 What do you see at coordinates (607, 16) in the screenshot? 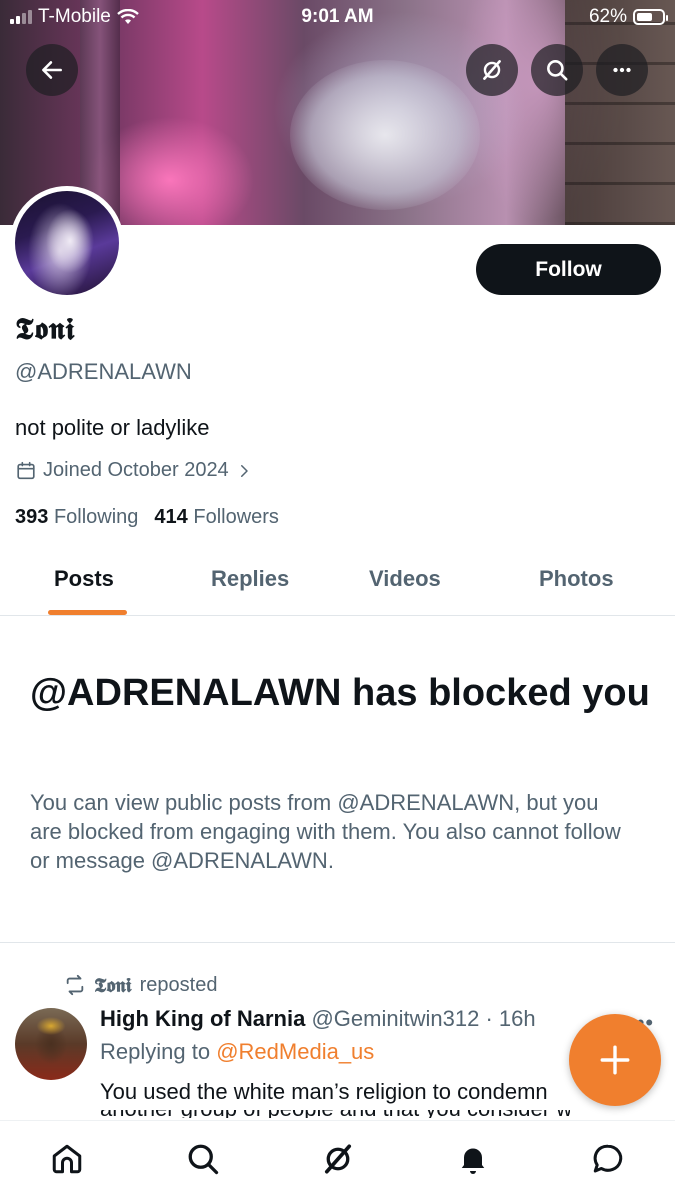
I see `battery-percent: 62%` at bounding box center [607, 16].